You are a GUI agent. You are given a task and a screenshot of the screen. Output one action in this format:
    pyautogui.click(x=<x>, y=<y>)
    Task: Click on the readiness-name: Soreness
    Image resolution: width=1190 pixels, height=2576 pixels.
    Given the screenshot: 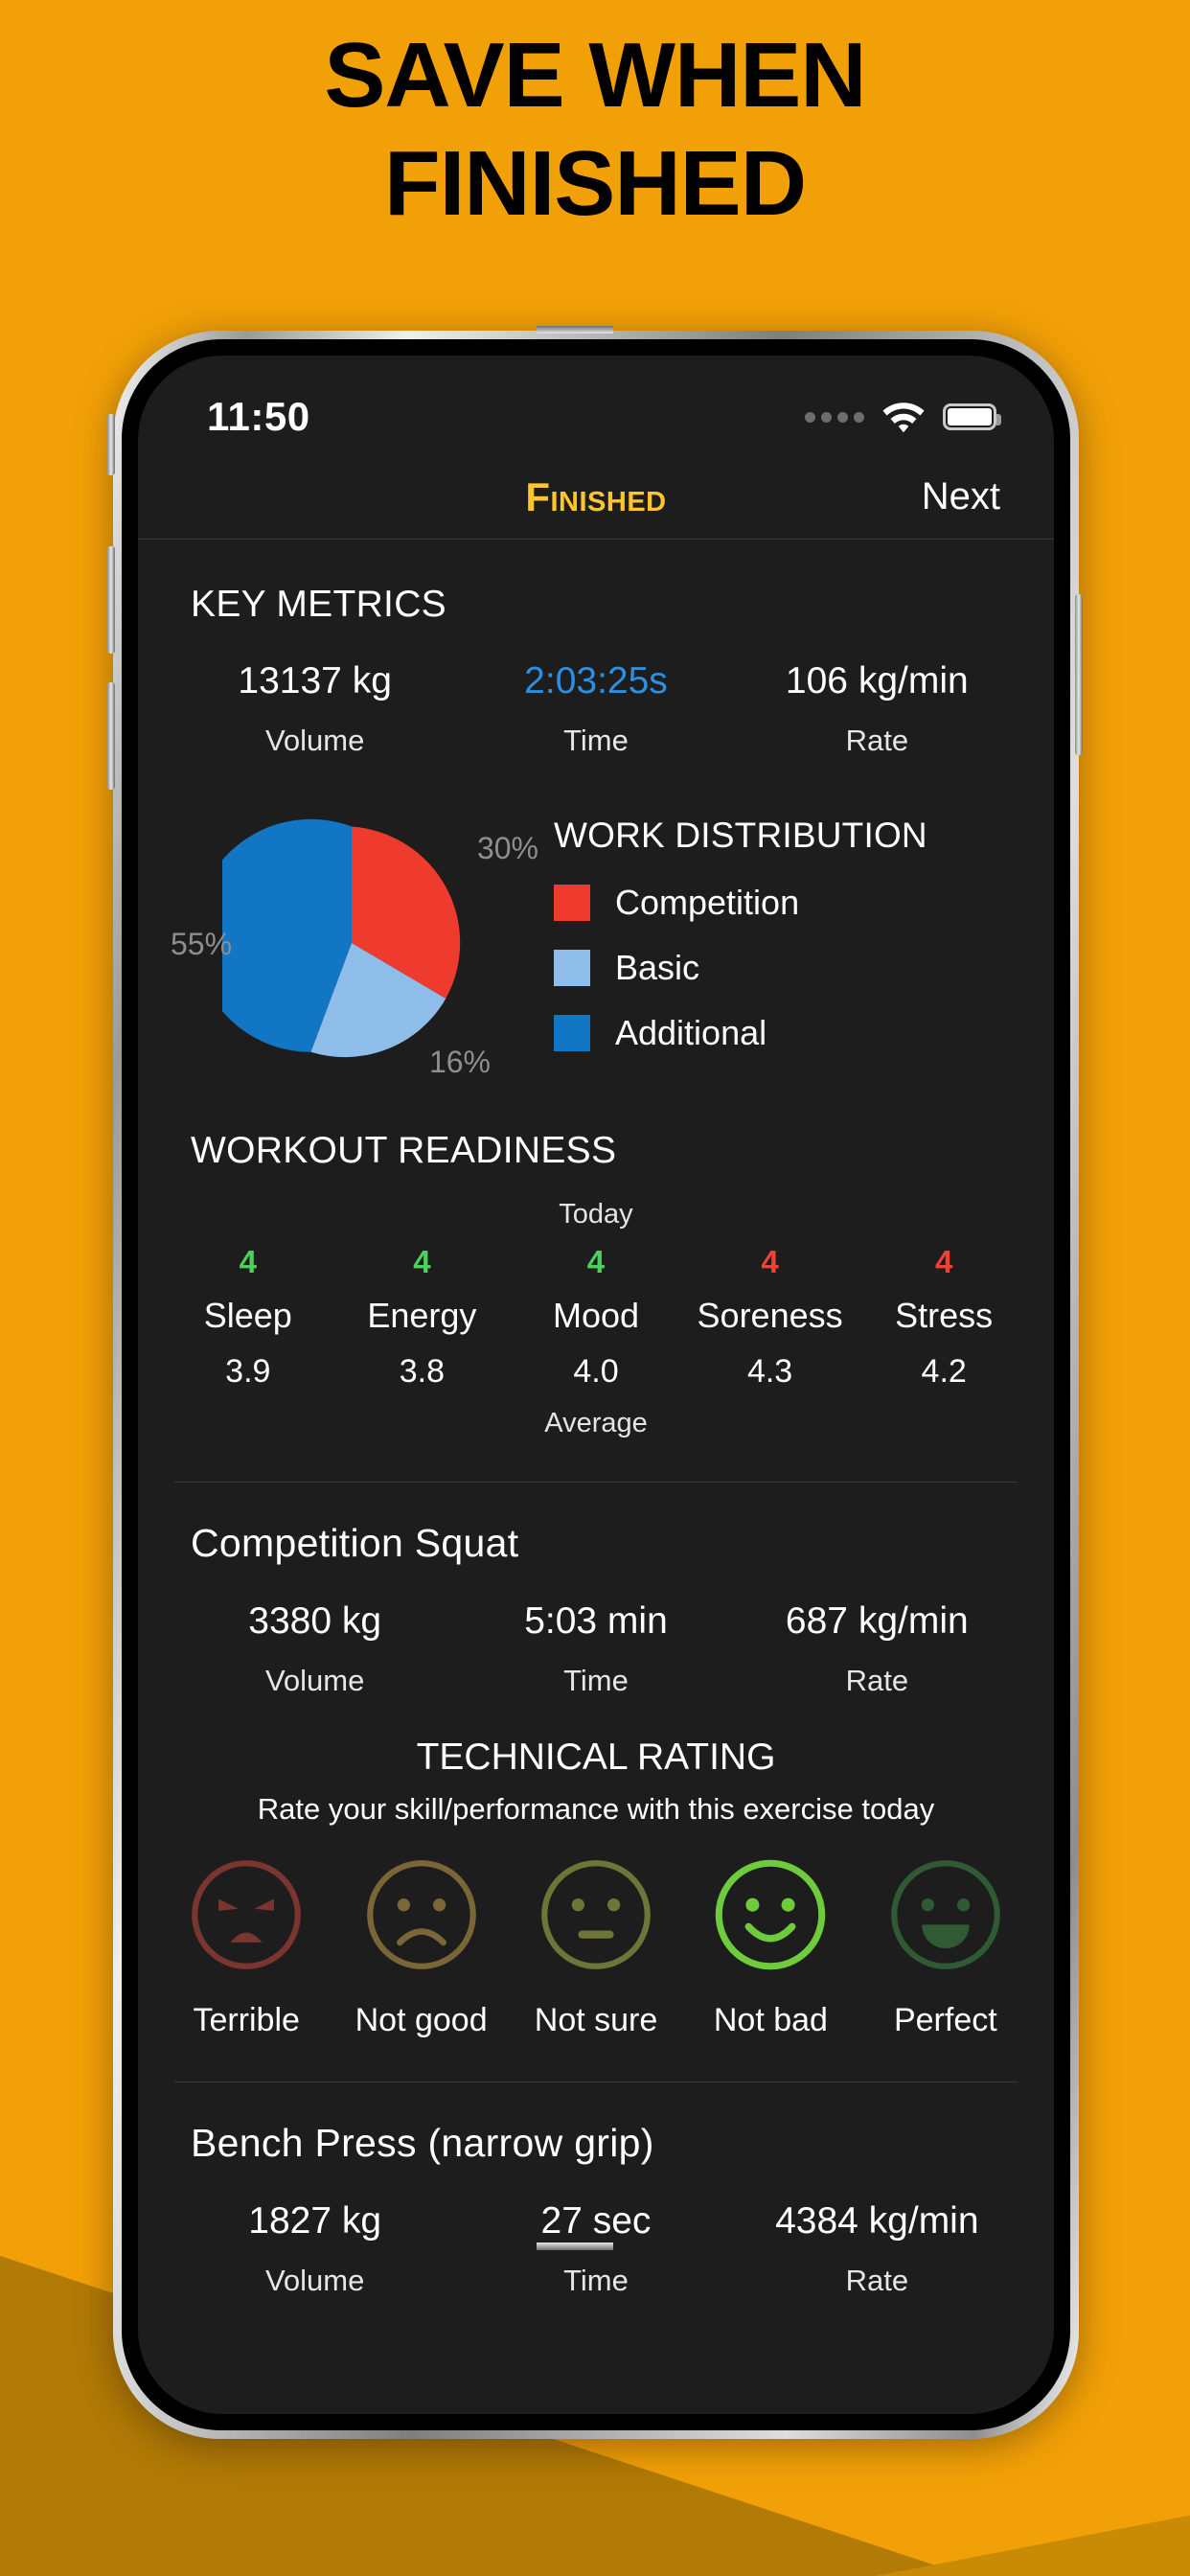 What is the action you would take?
    pyautogui.click(x=770, y=1315)
    